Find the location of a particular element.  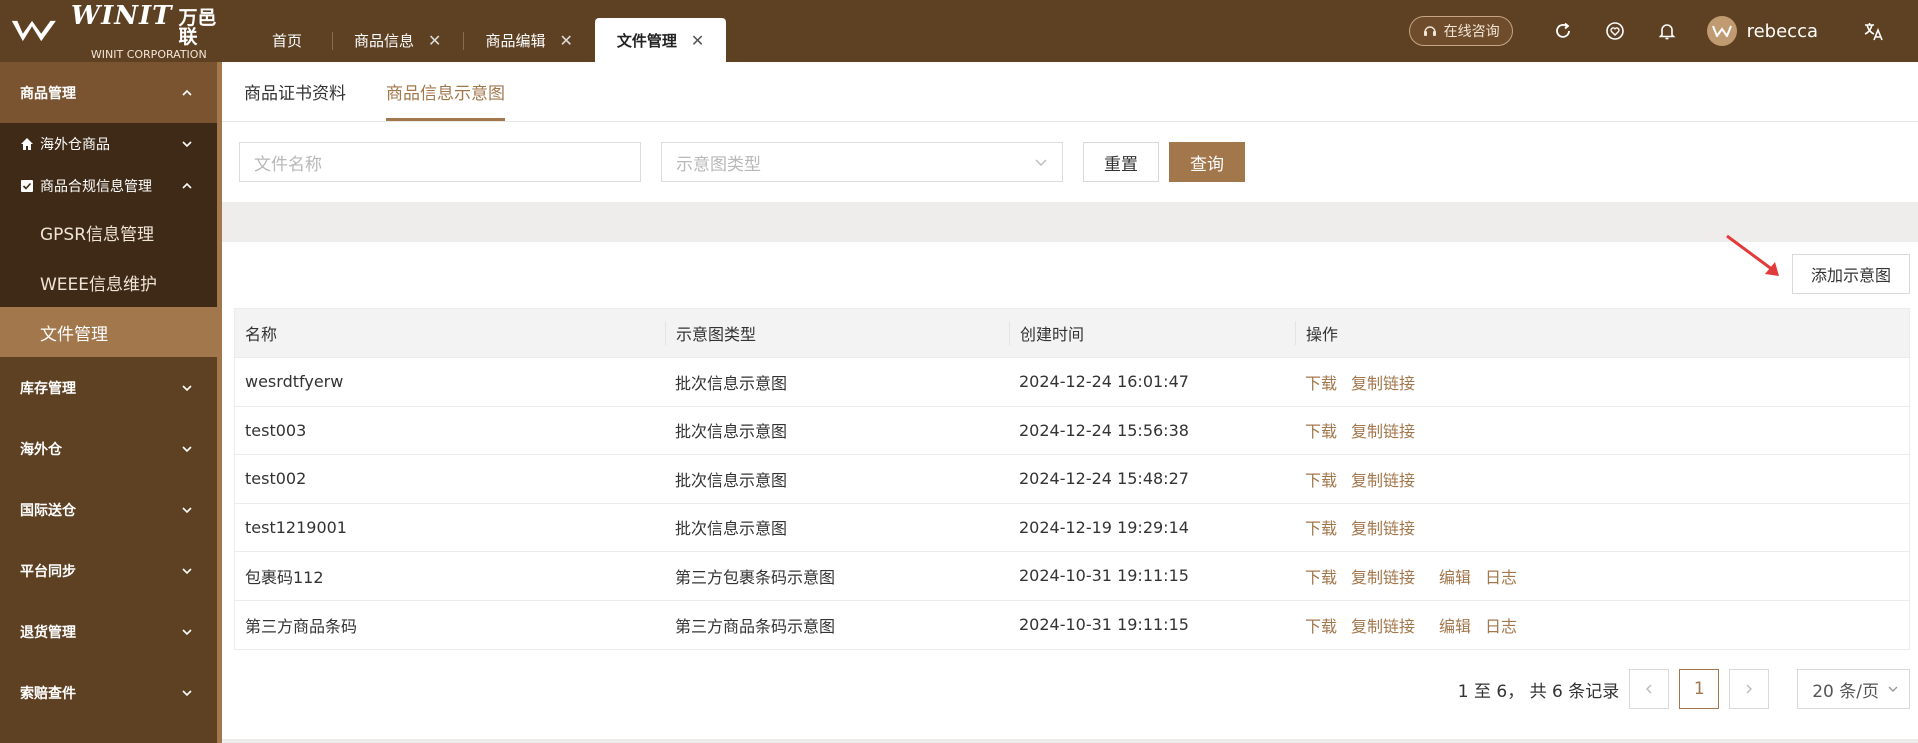

online-consult-button: 在线咨询 is located at coordinates (1460, 31).